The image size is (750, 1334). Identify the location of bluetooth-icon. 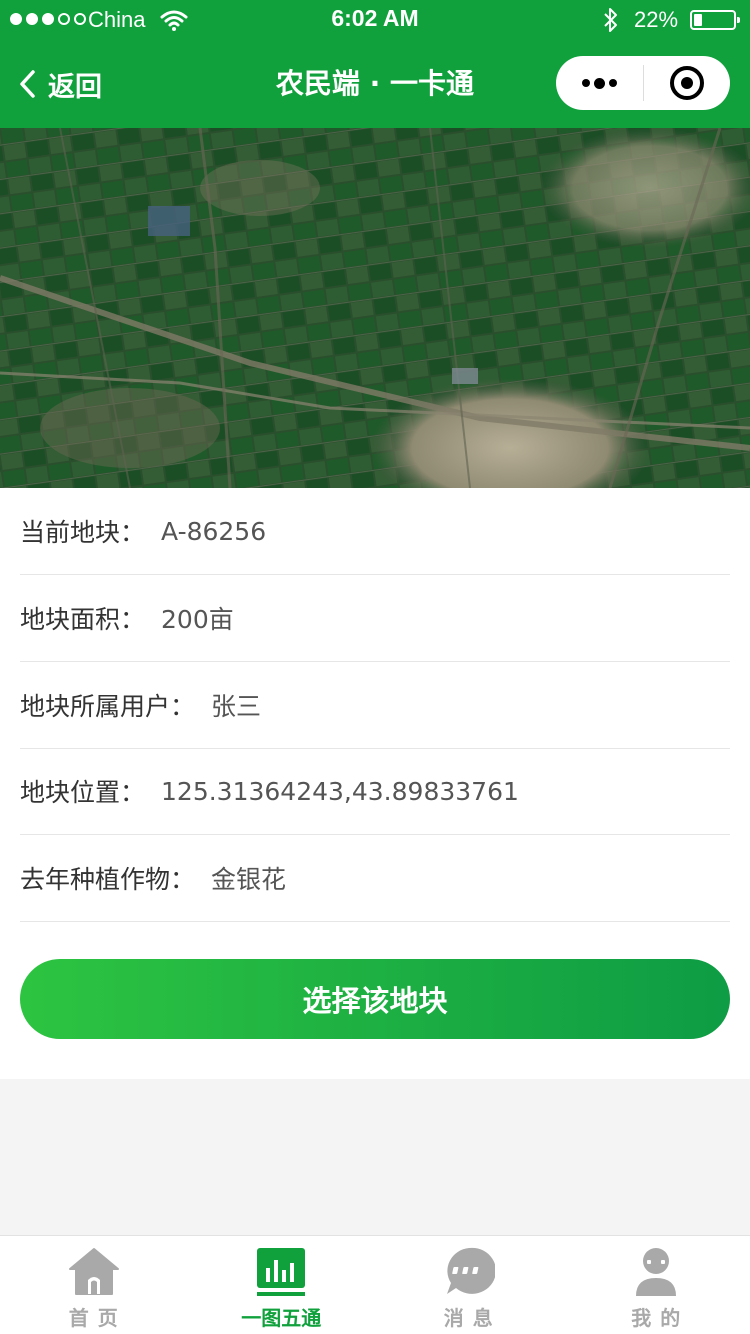
(610, 20).